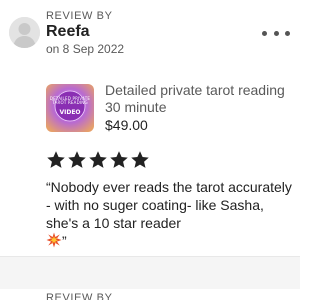 This screenshot has width=320, height=300. I want to click on user-avatar-icon, so click(24, 32).